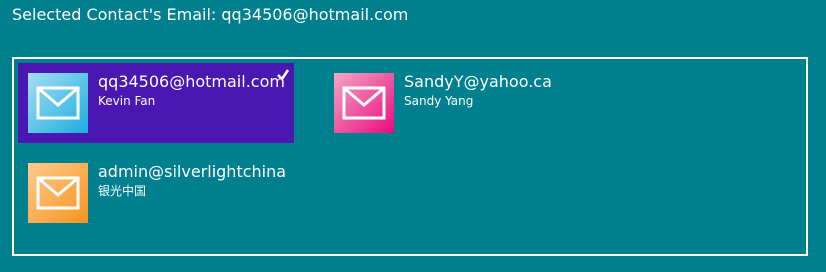  I want to click on contact-item-kevin-fan: qq34506@hotmail.com Kevin Fan, so click(156, 103).